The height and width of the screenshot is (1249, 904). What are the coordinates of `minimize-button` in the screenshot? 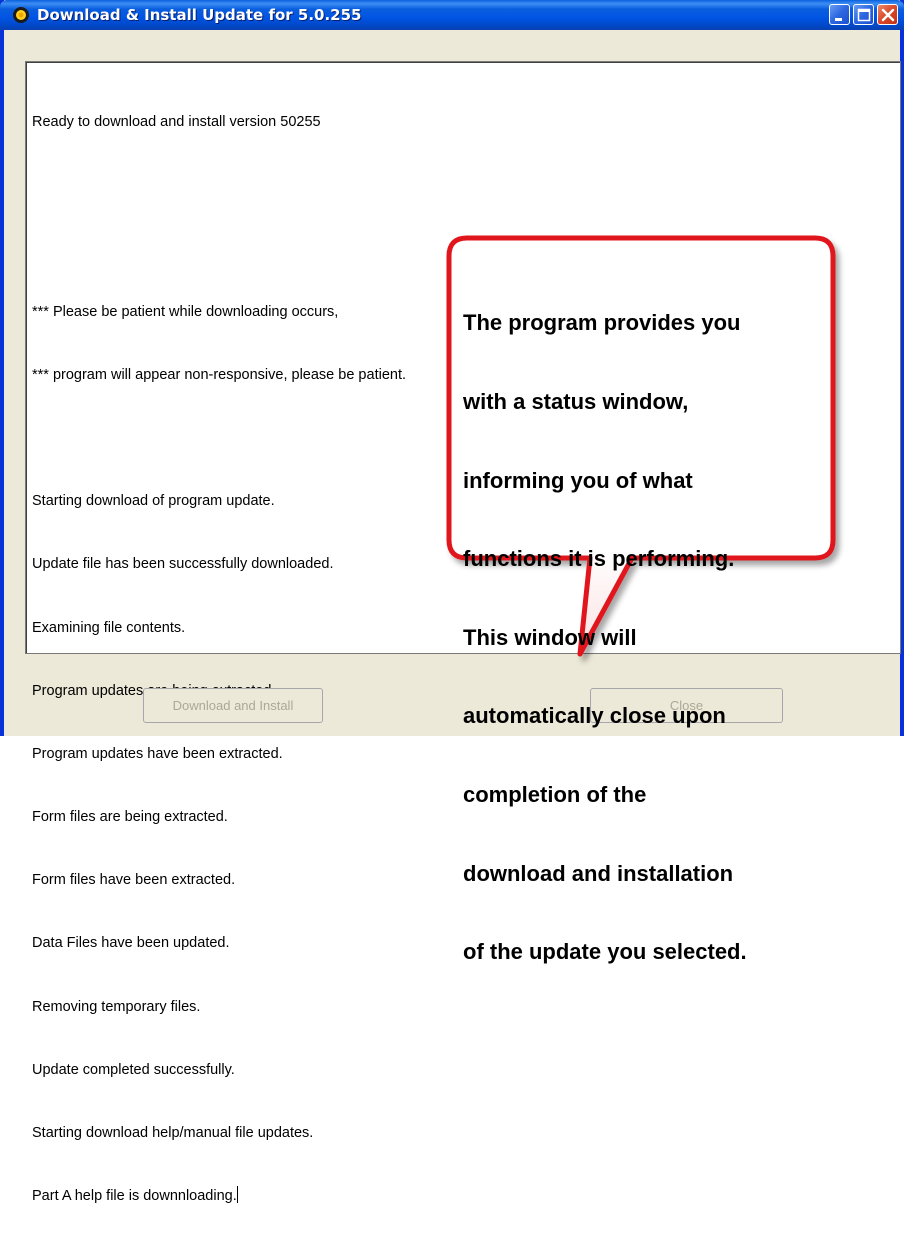 It's located at (839, 14).